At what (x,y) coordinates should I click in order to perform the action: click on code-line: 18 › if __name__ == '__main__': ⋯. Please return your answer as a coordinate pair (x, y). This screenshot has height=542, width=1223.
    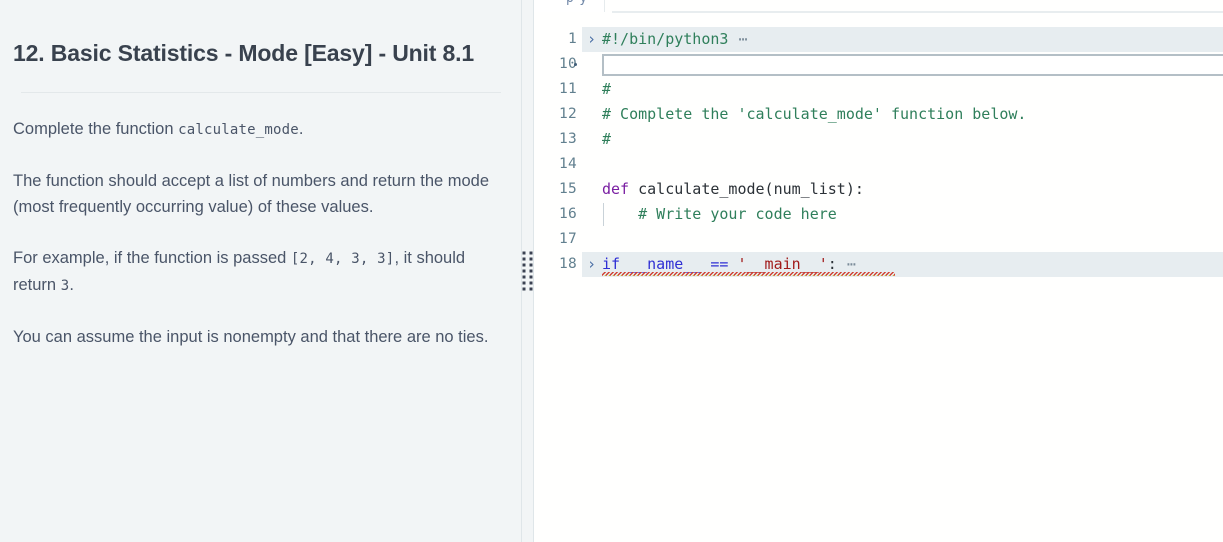
    Looking at the image, I should click on (878, 264).